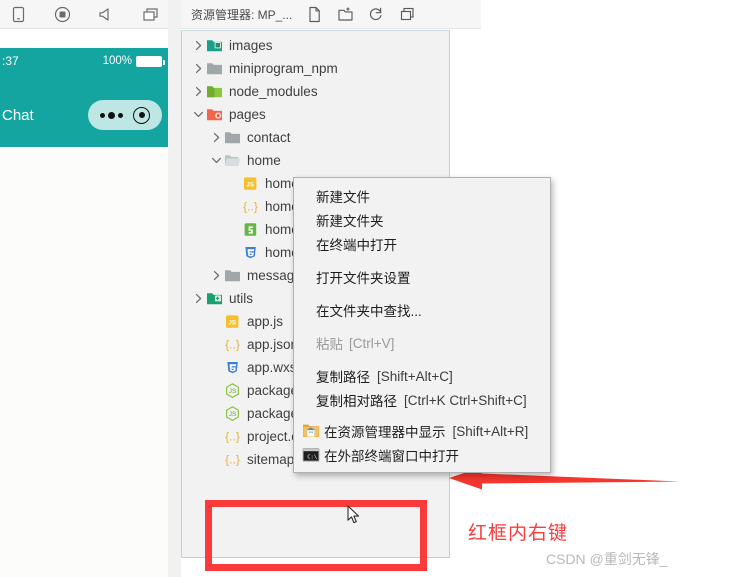 This screenshot has width=754, height=577. Describe the element at coordinates (214, 114) in the screenshot. I see `folder-pages-icon` at that location.